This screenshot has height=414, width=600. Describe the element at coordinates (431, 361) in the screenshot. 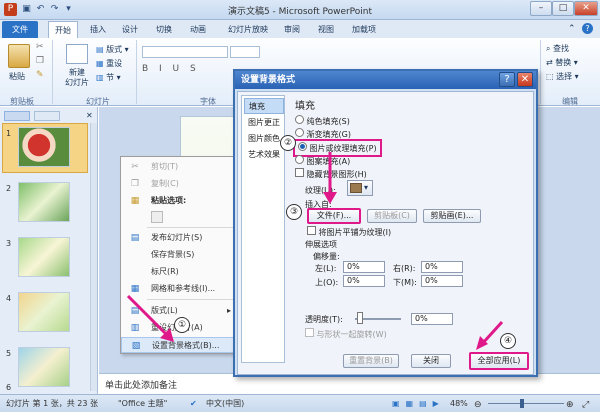

I see `close-dialog-button: 关闭` at that location.